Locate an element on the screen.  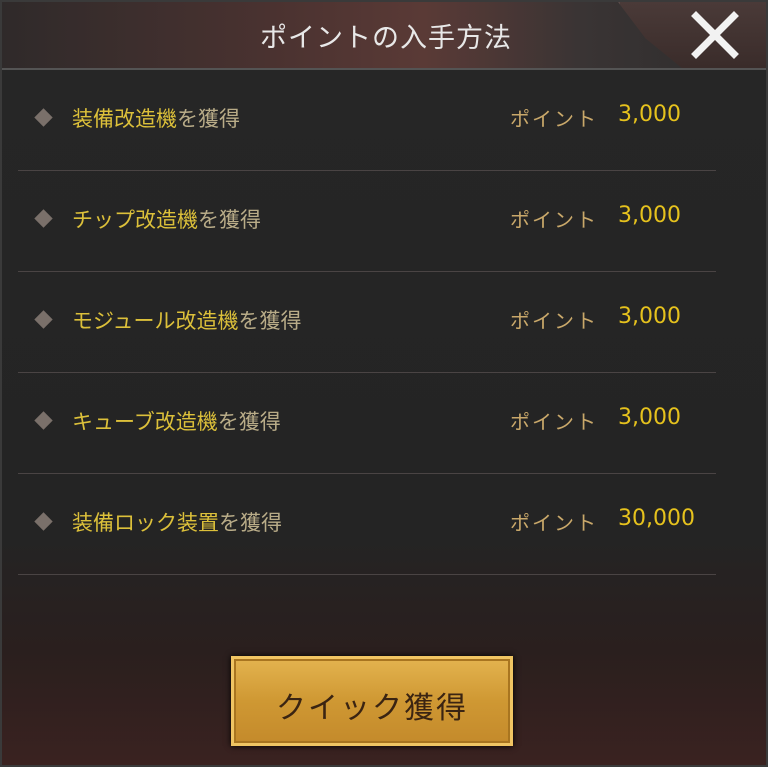
close-x-icon is located at coordinates (715, 35).